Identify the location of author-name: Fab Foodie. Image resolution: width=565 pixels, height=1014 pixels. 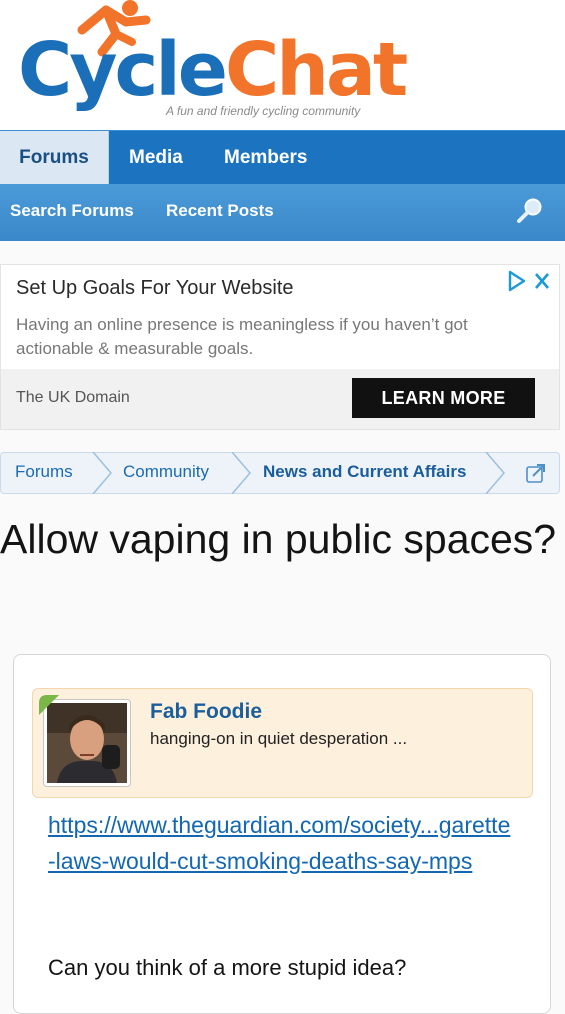
(206, 712).